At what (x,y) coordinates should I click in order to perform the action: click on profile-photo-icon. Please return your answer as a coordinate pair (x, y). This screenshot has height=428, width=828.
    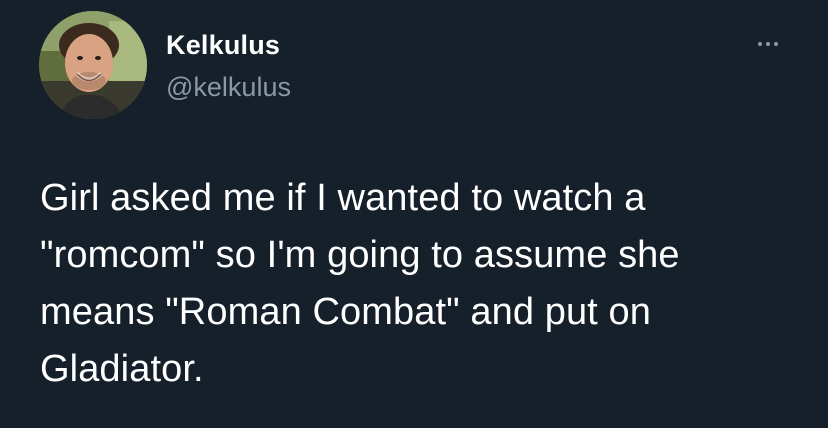
    Looking at the image, I should click on (93, 65).